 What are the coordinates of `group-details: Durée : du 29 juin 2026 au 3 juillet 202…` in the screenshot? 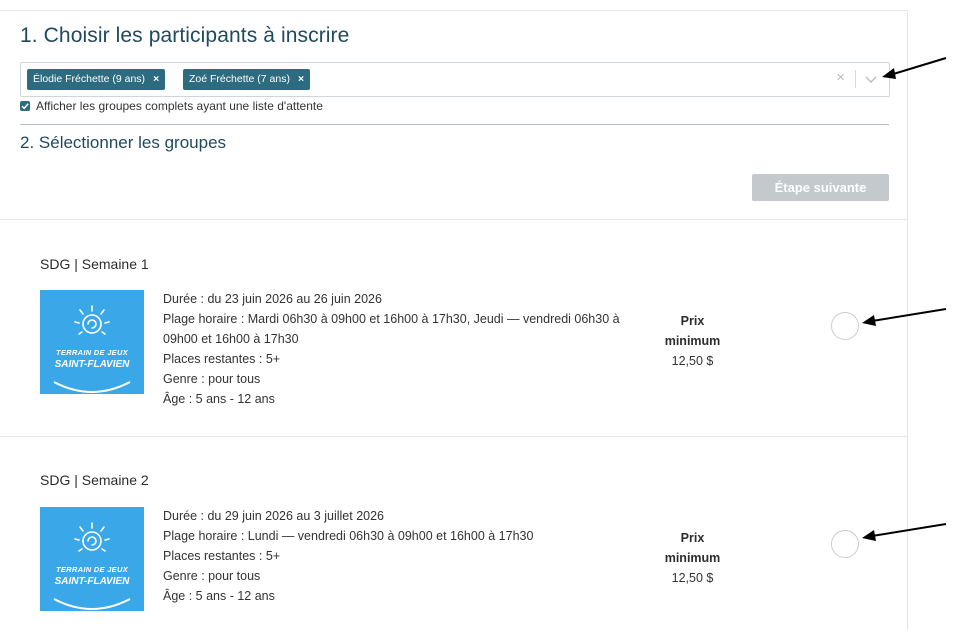 It's located at (393, 556).